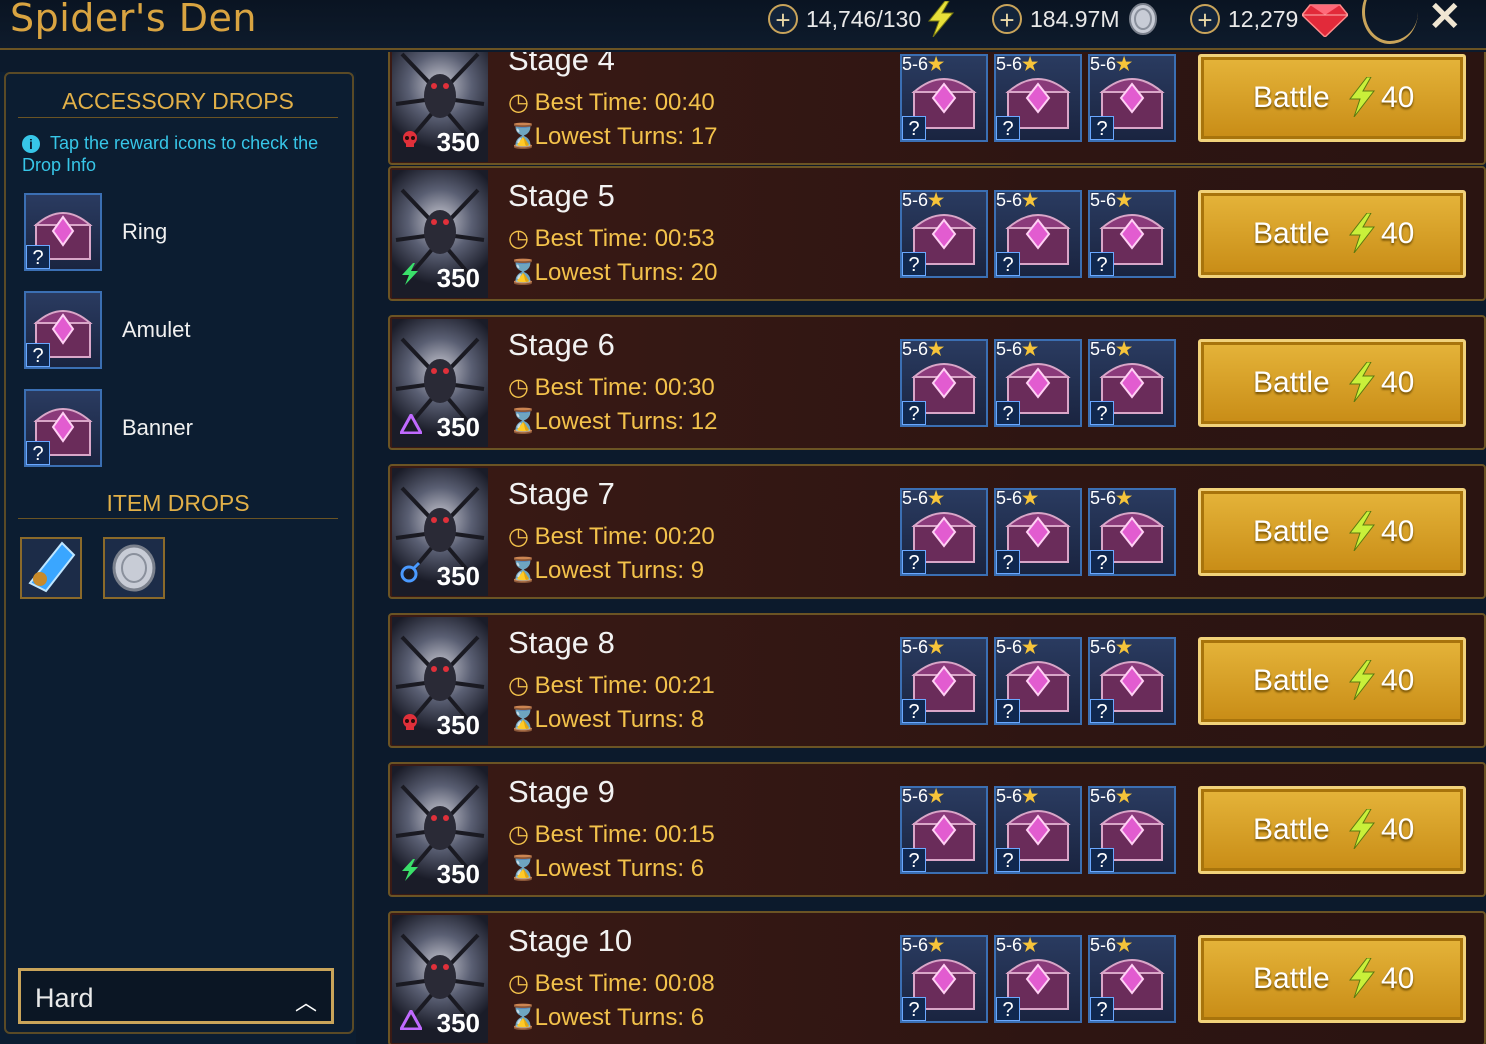  Describe the element at coordinates (63, 232) in the screenshot. I see `accessory-ring-chest: ?` at that location.